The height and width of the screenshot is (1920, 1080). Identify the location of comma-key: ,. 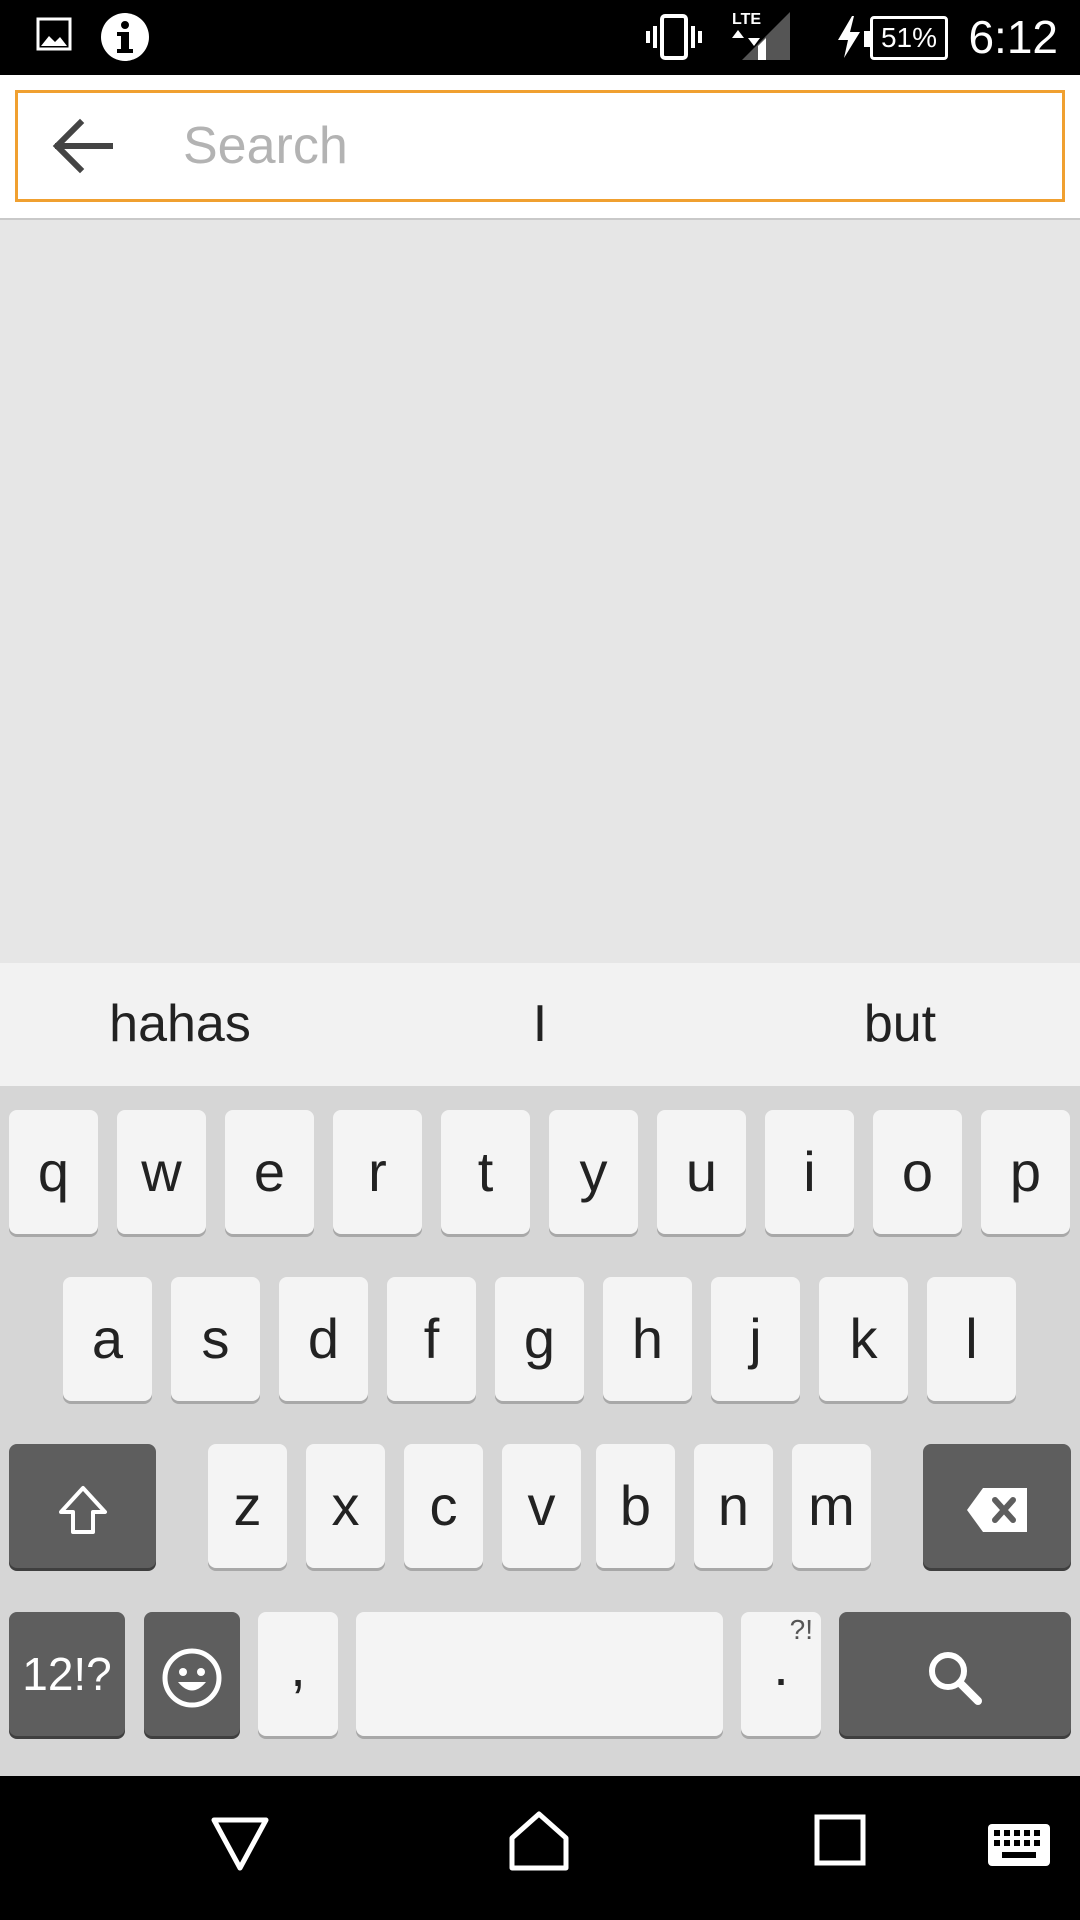
(298, 1674).